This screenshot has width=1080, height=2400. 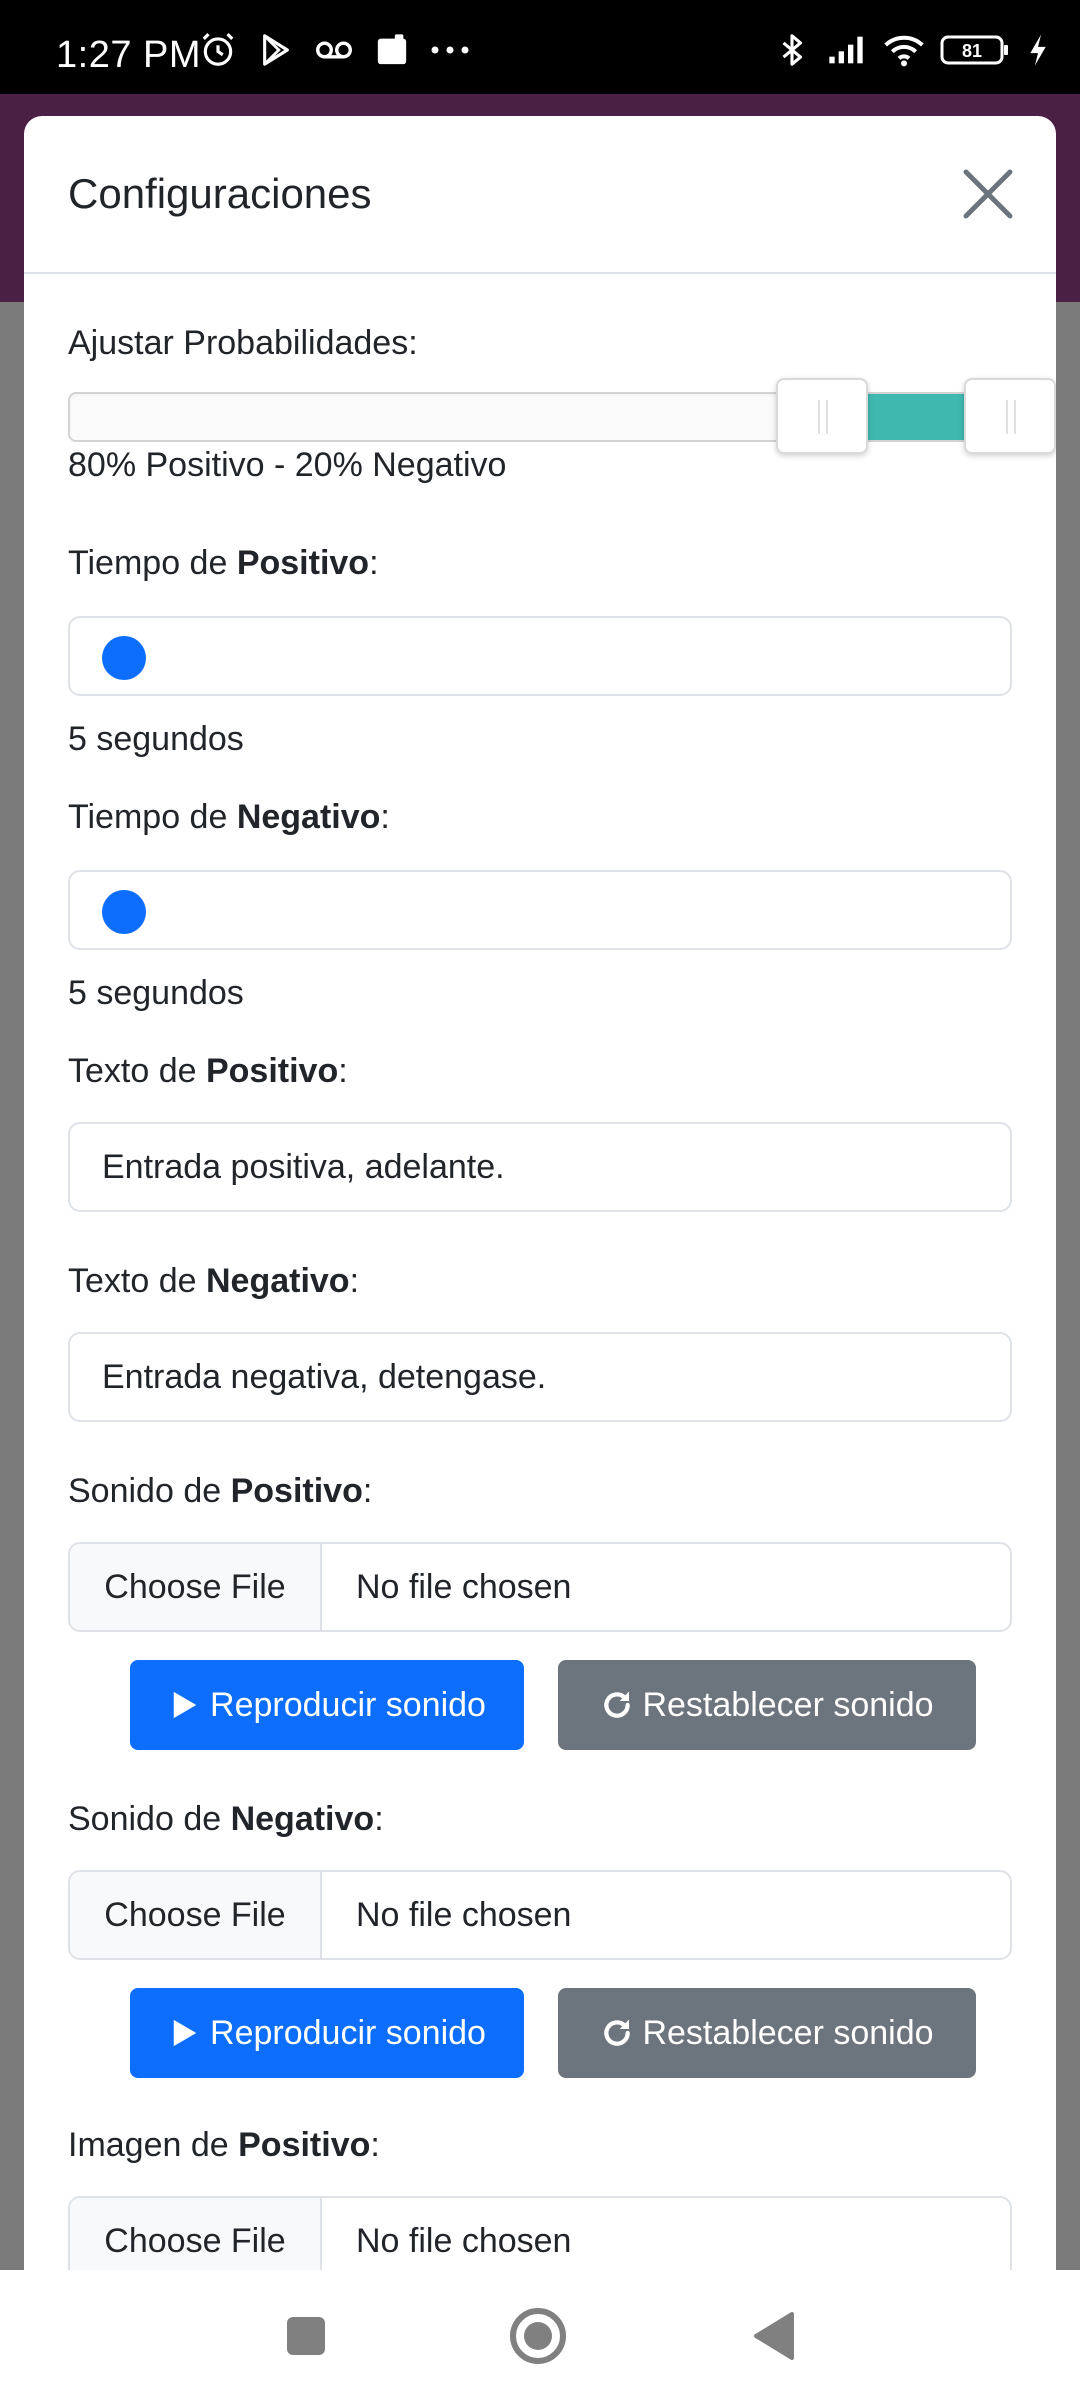 I want to click on back-button, so click(x=774, y=2336).